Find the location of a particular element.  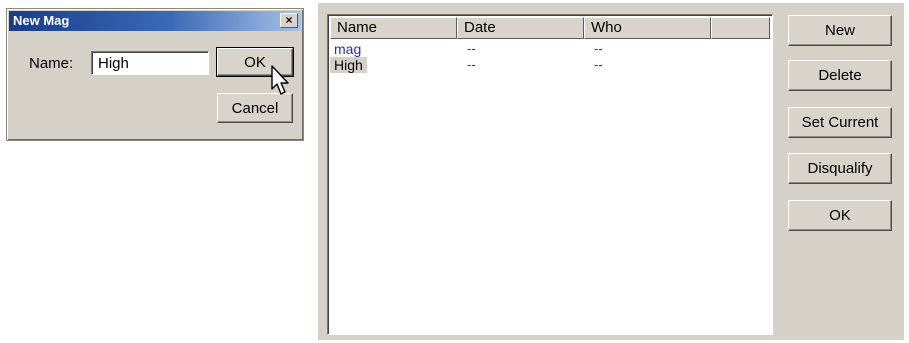

list-rows: mag -- -- High -- -- is located at coordinates (550, 57).